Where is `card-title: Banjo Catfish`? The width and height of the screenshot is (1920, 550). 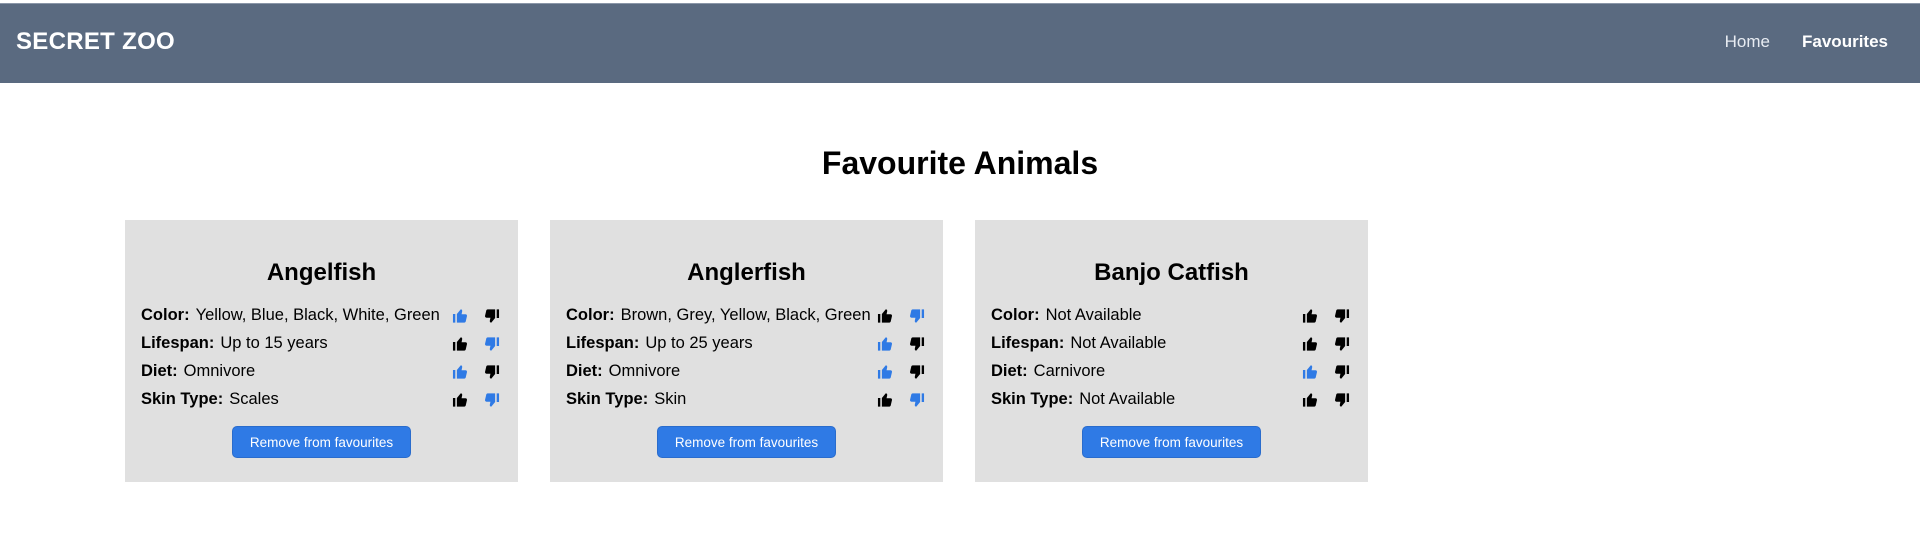
card-title: Banjo Catfish is located at coordinates (1171, 272).